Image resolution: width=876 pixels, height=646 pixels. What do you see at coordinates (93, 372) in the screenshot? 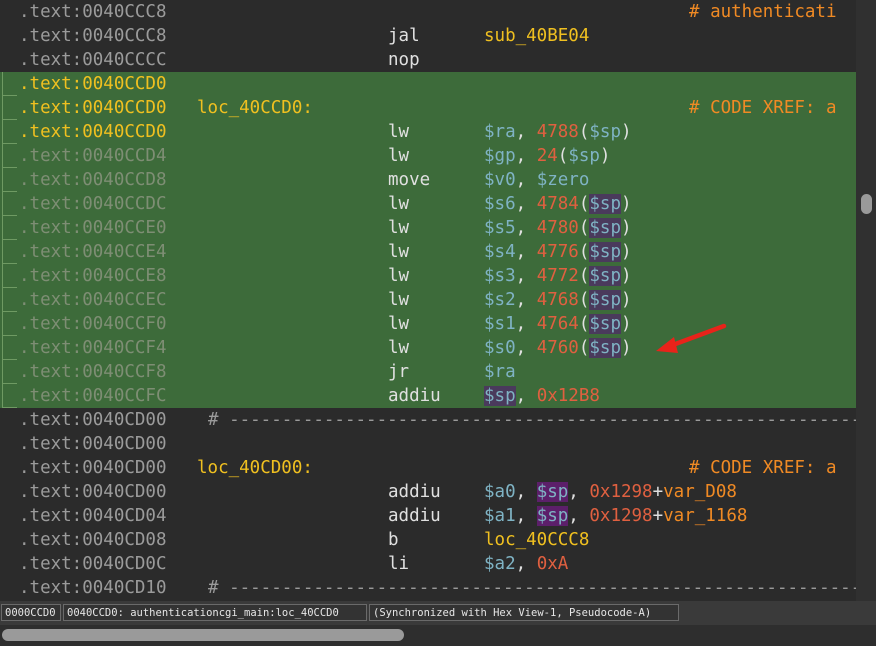
I see `line-address: .text:0040CCF8` at bounding box center [93, 372].